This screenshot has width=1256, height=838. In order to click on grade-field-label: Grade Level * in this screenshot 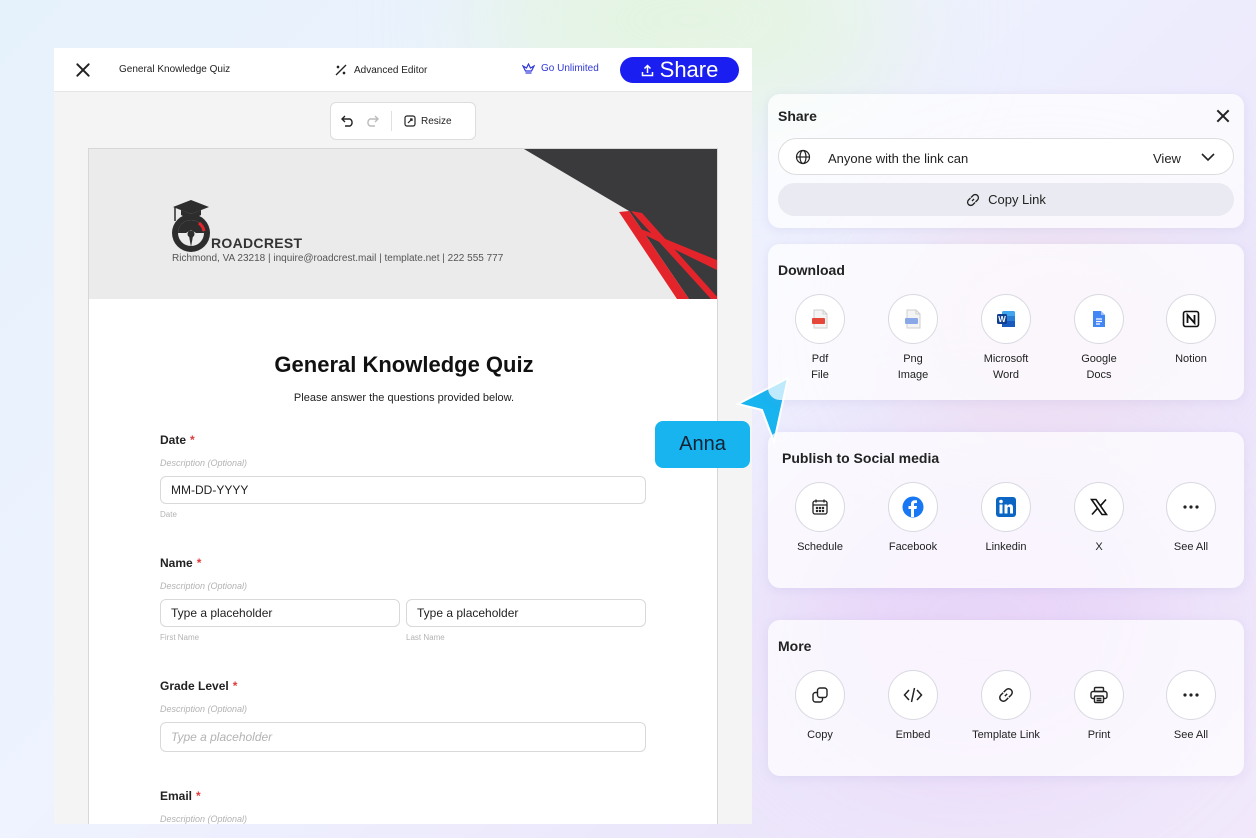, I will do `click(198, 686)`.